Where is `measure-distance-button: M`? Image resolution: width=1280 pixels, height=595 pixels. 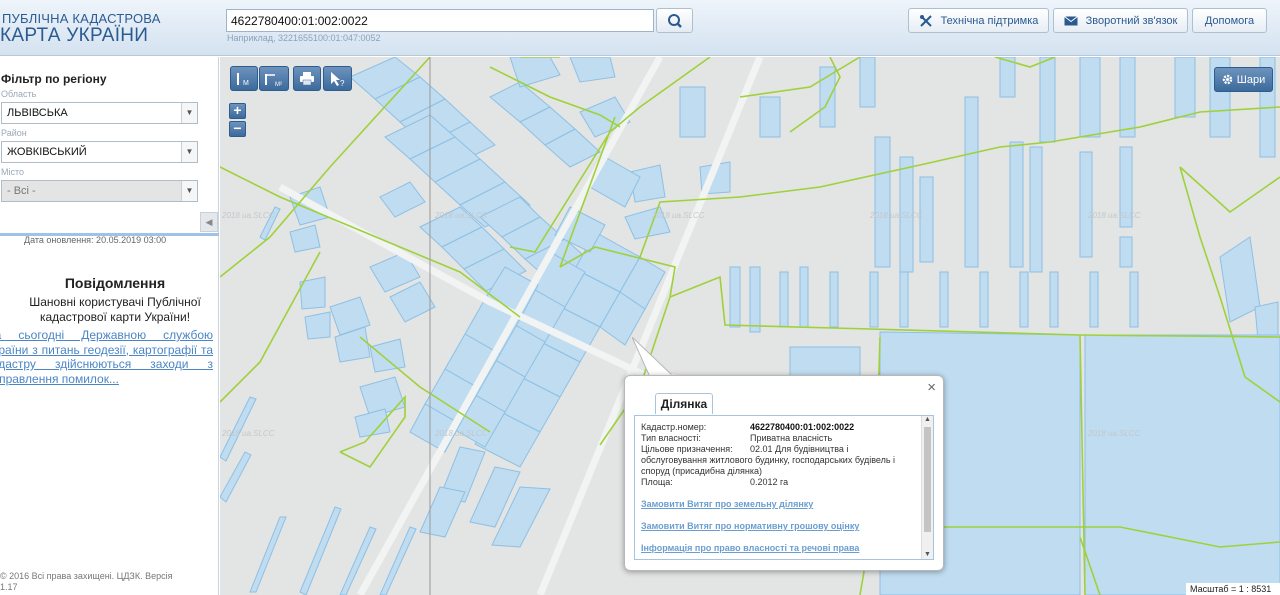
measure-distance-button: M is located at coordinates (244, 78).